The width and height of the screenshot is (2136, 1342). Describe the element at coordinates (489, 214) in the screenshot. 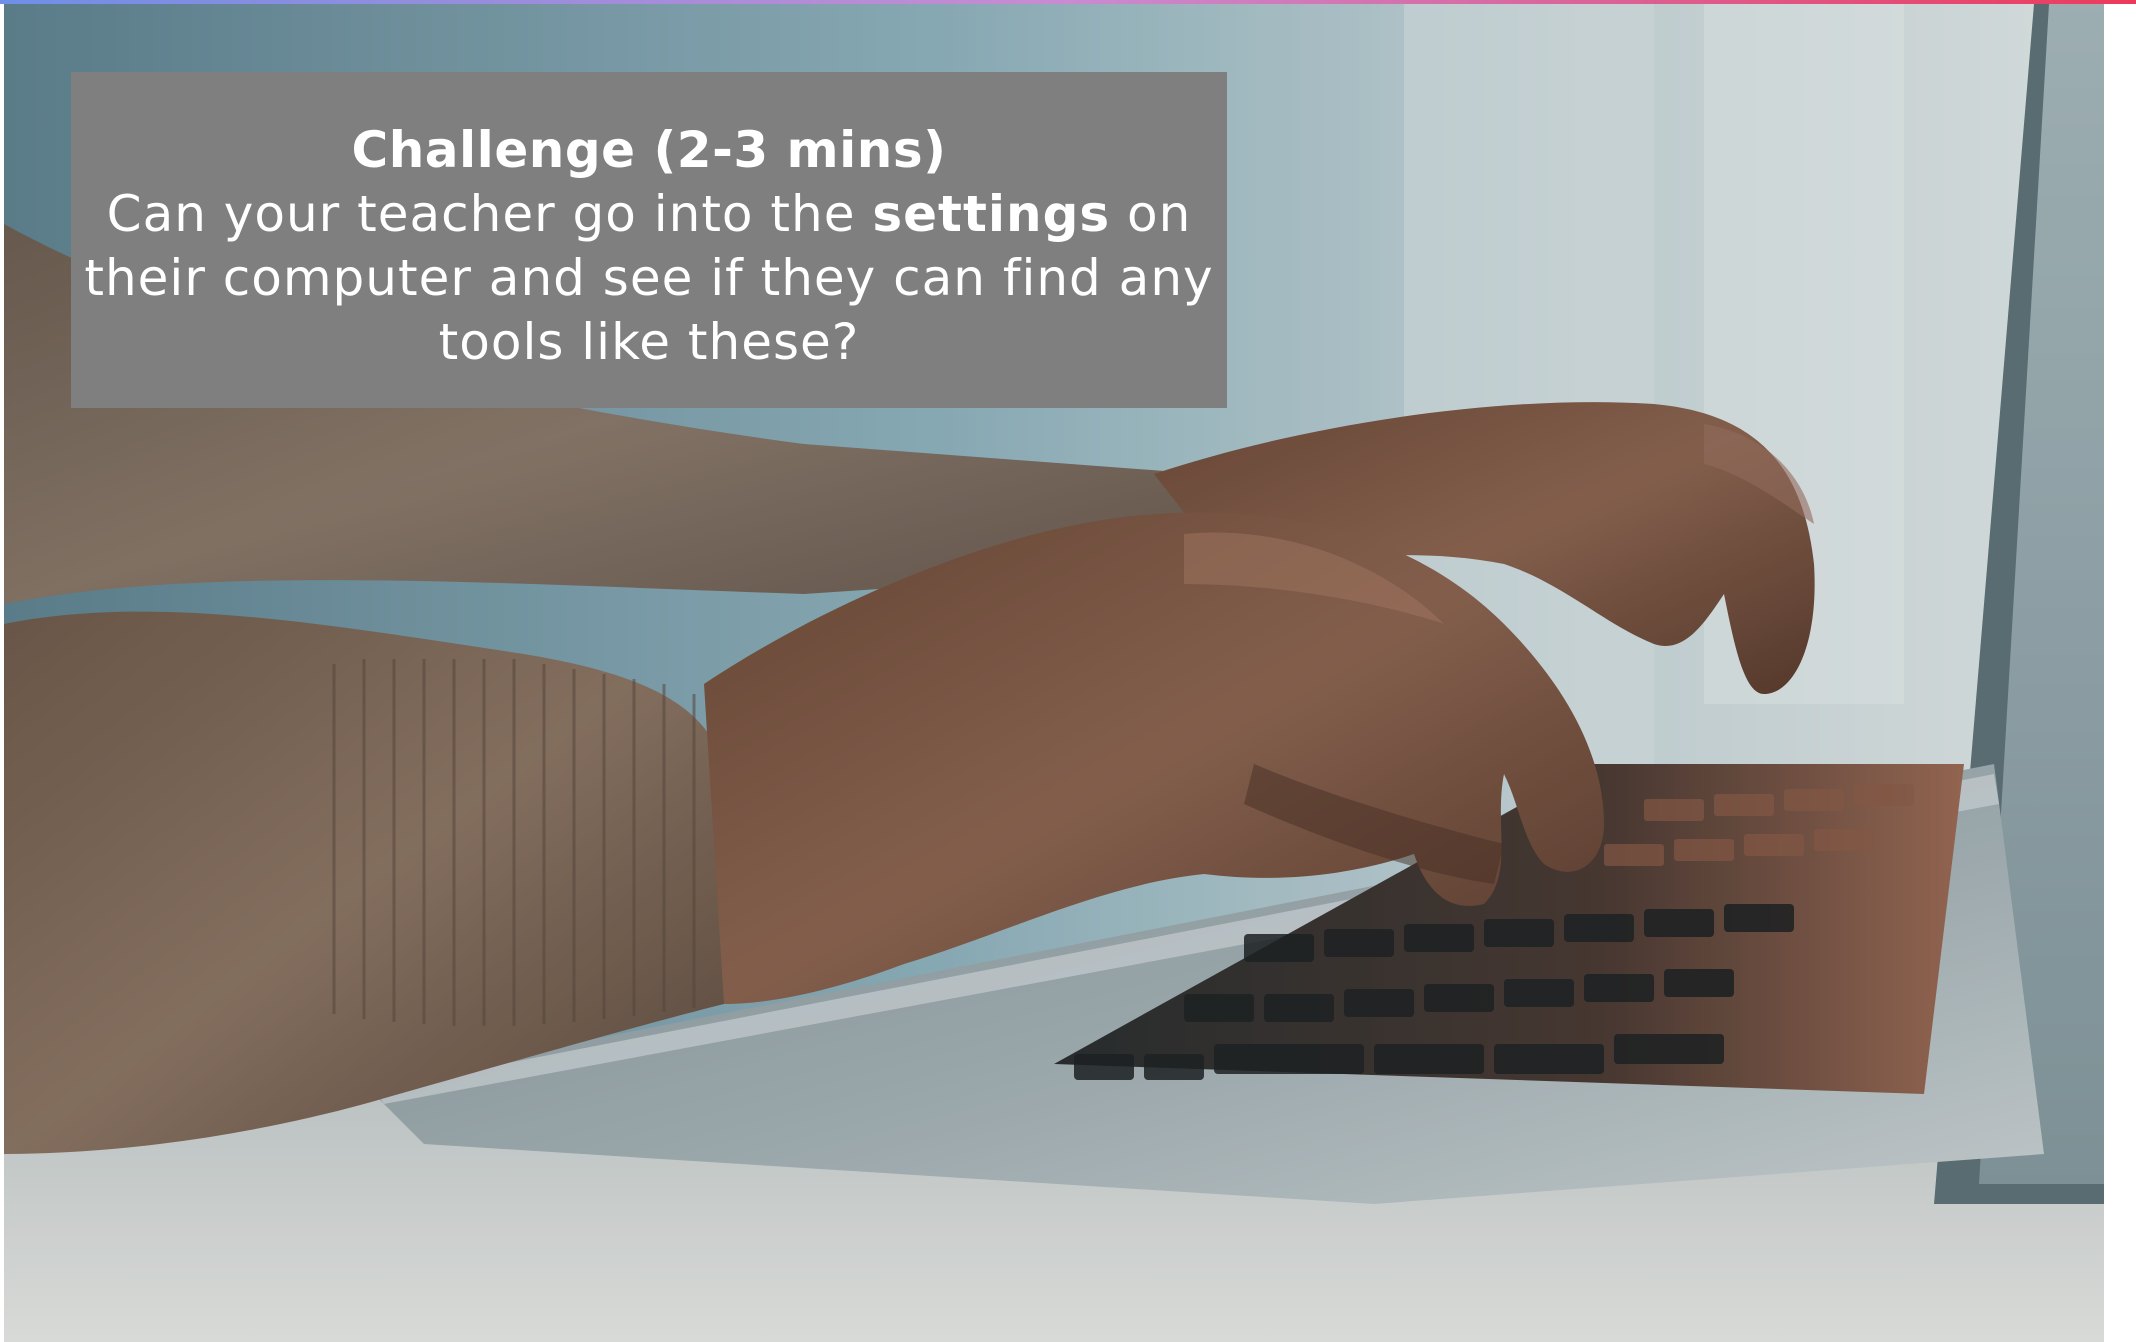

I see `challenge-body-text-start: Can your teacher go into the` at that location.